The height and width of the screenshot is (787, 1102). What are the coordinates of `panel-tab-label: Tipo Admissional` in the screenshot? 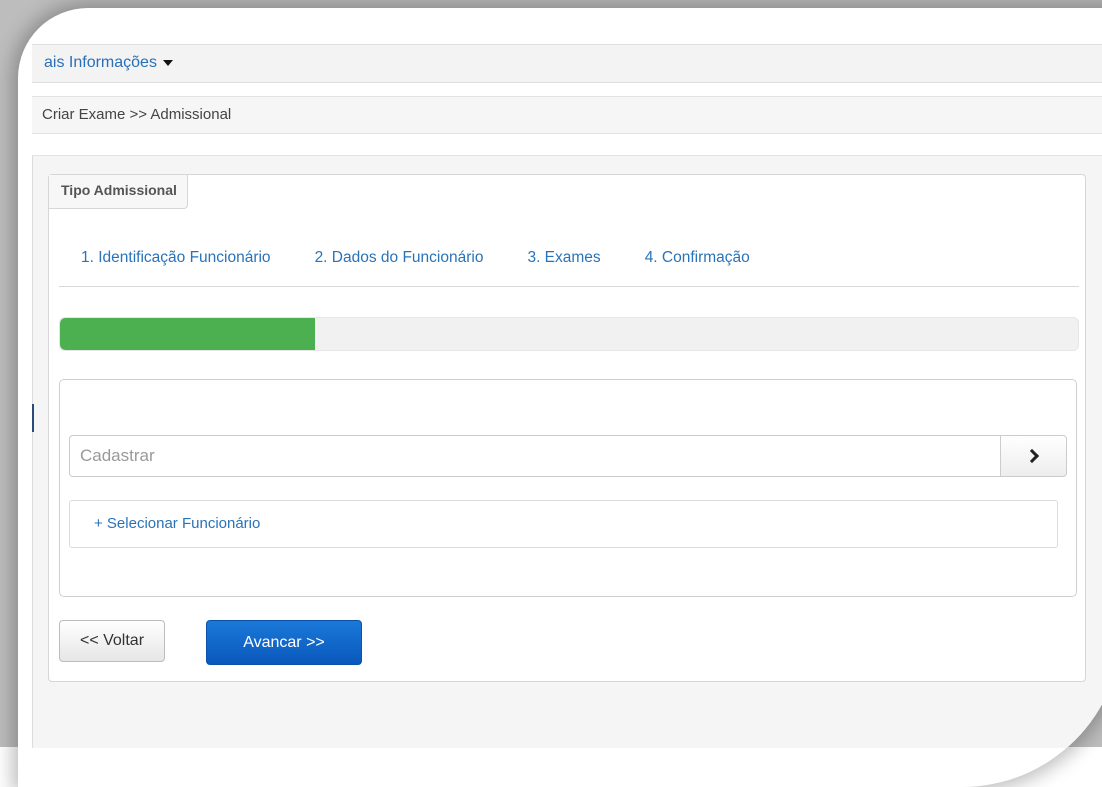 It's located at (118, 192).